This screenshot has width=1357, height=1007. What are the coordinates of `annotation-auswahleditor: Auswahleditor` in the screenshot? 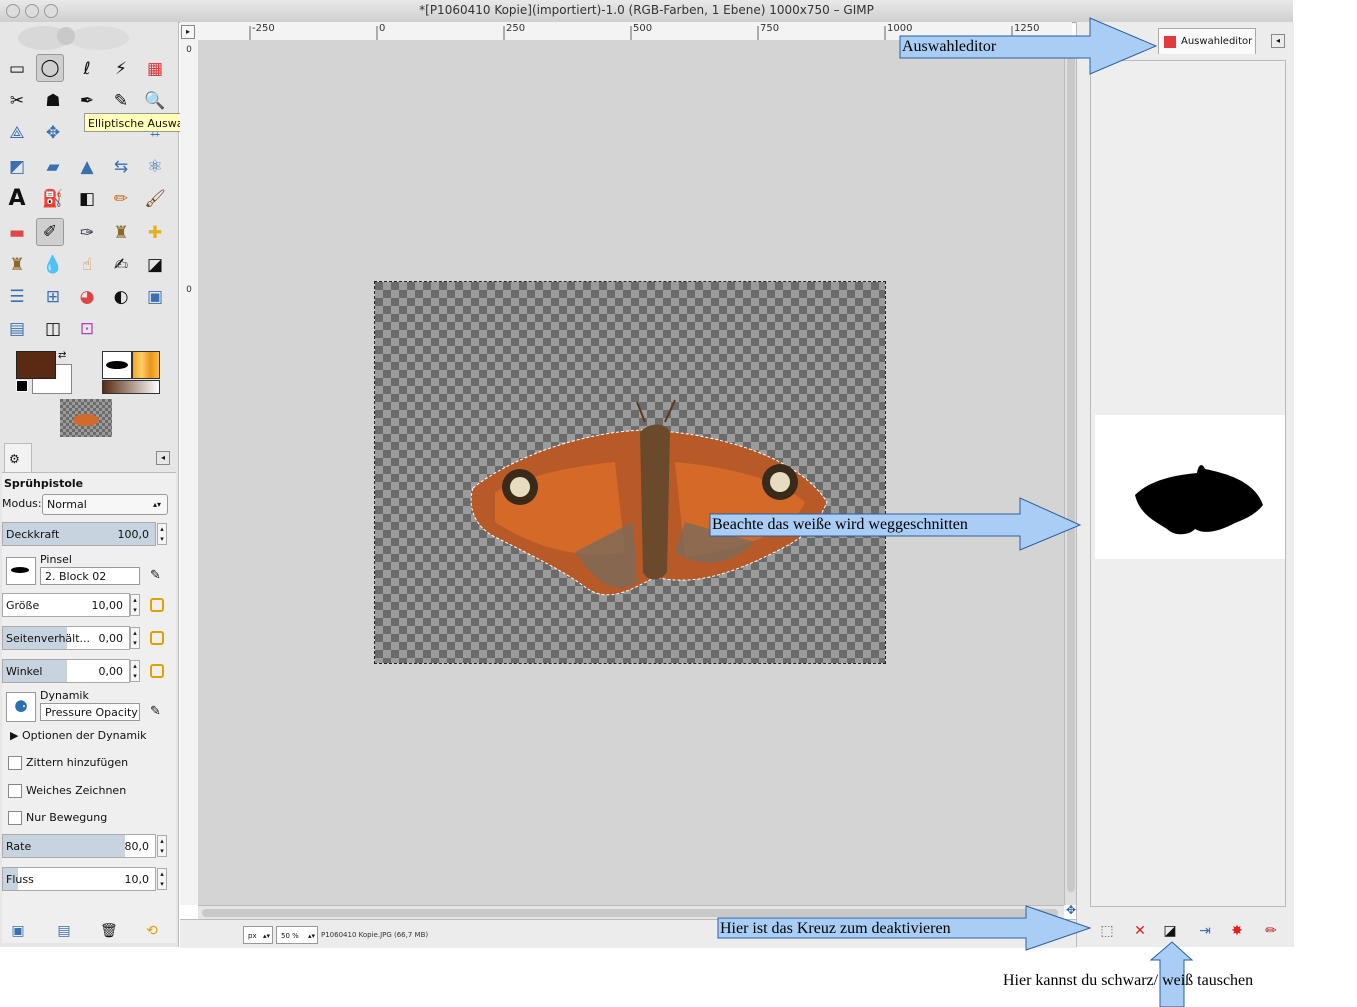 It's located at (949, 46).